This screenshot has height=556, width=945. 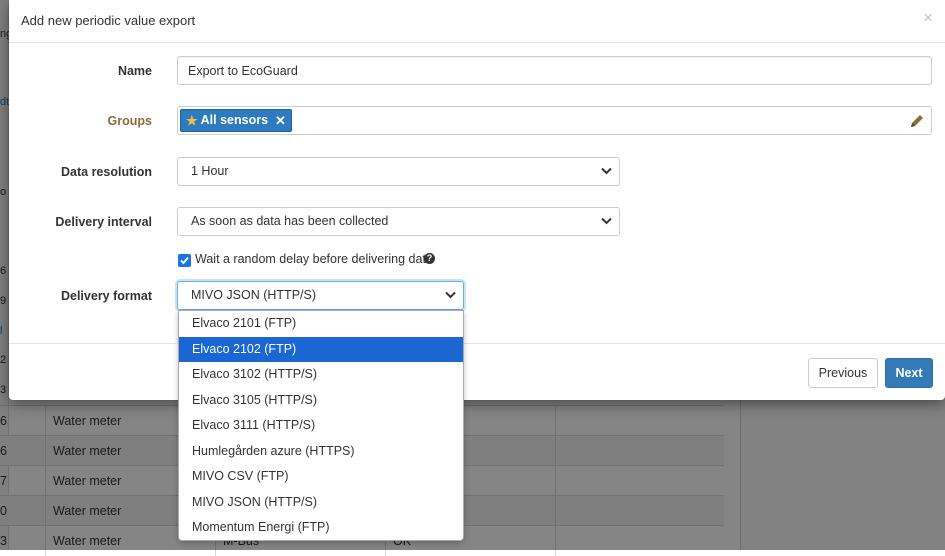 What do you see at coordinates (321, 477) in the screenshot?
I see `dropdown-option: MIVO CSV (FTP)` at bounding box center [321, 477].